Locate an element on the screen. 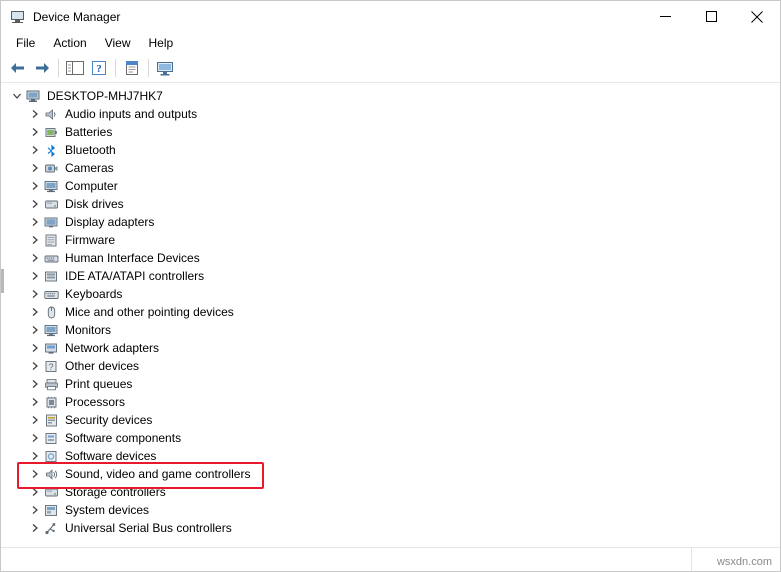 This screenshot has height=572, width=781. tree-node-firmware: Firmware is located at coordinates (390, 240).